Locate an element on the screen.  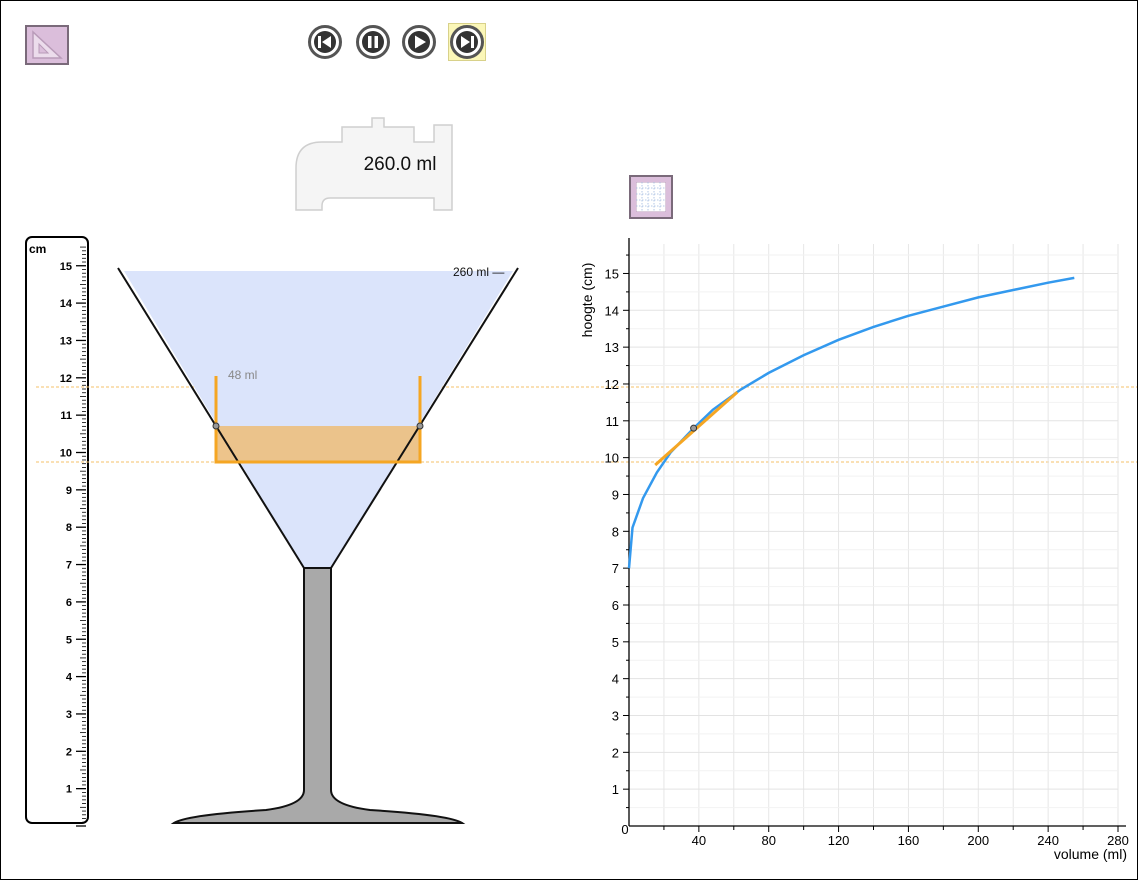
glass-stem is located at coordinates (318, 695).